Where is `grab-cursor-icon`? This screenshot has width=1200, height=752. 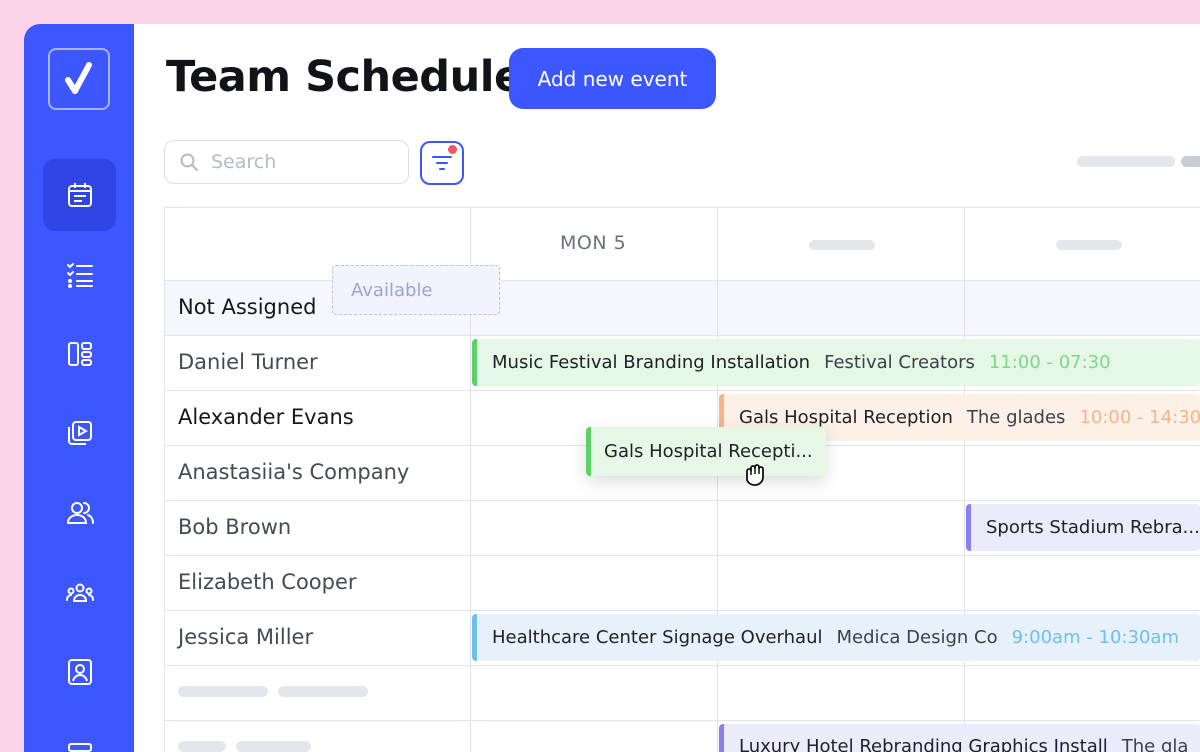 grab-cursor-icon is located at coordinates (755, 475).